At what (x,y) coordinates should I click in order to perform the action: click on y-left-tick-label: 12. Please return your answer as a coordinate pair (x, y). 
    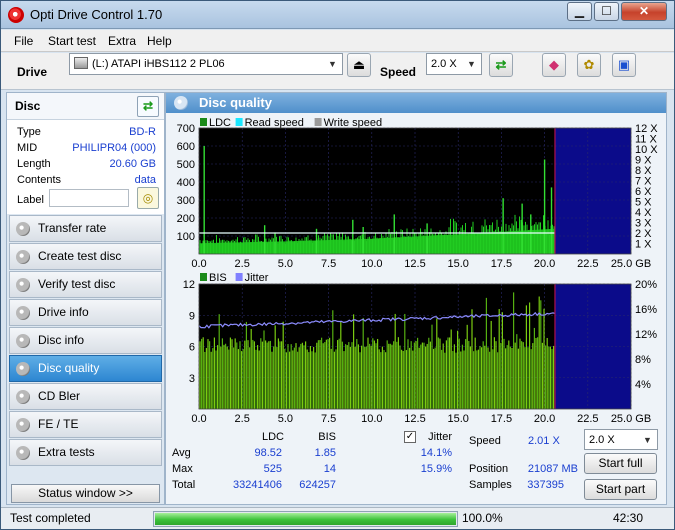
    Looking at the image, I should click on (189, 285).